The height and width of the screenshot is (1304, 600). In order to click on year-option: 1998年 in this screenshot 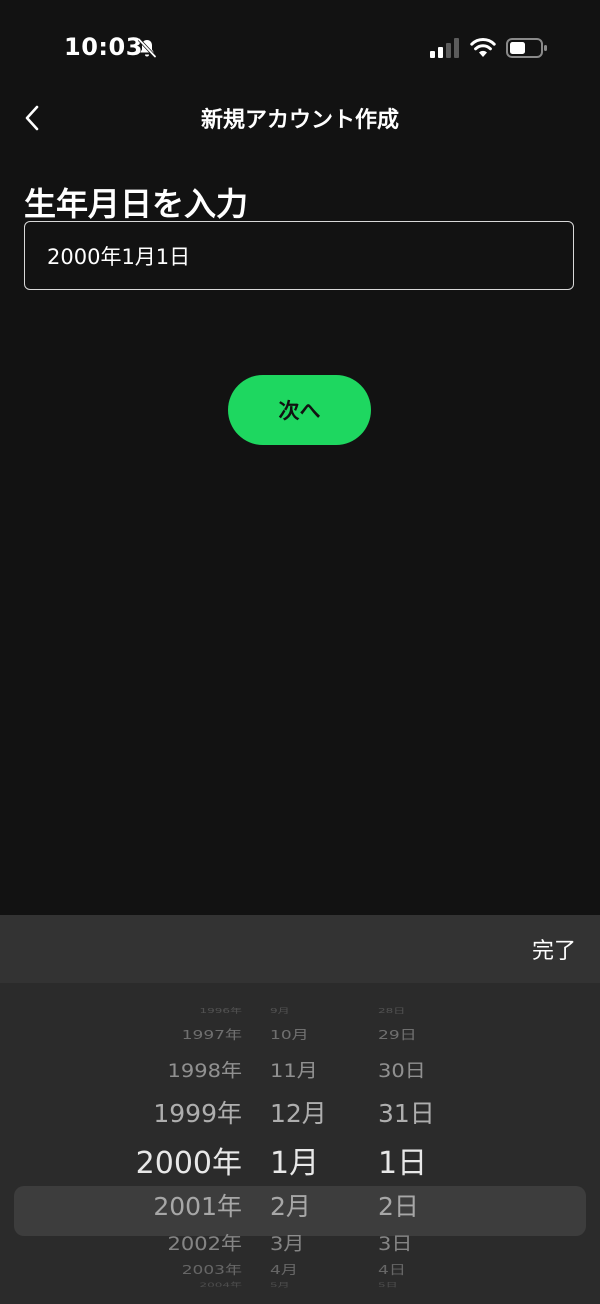, I will do `click(185, 1070)`.